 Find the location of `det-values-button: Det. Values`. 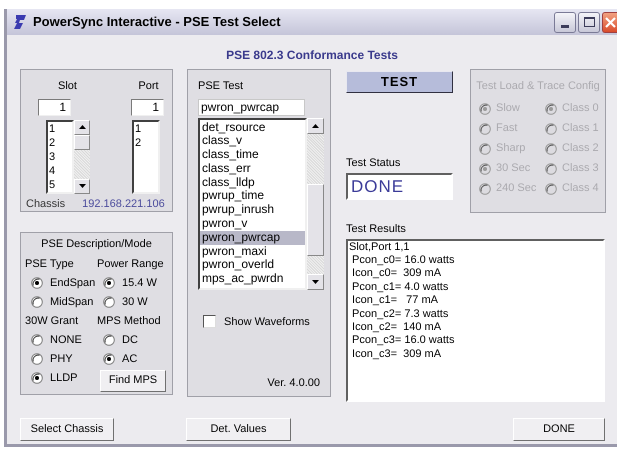

det-values-button: Det. Values is located at coordinates (238, 429).